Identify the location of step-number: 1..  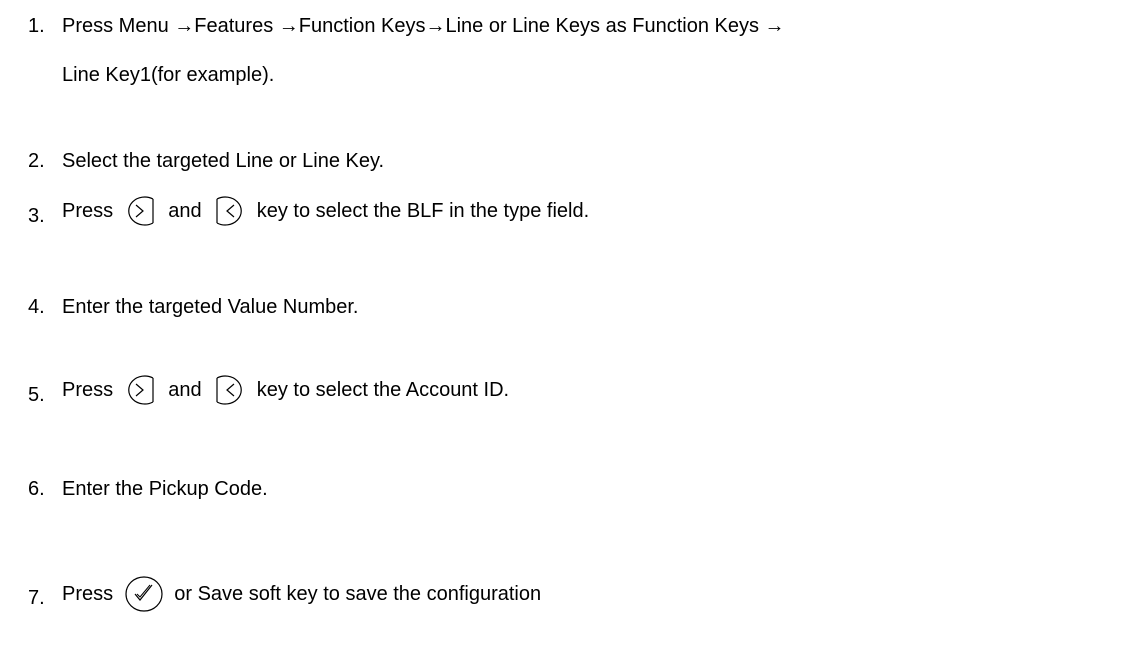
(36, 26).